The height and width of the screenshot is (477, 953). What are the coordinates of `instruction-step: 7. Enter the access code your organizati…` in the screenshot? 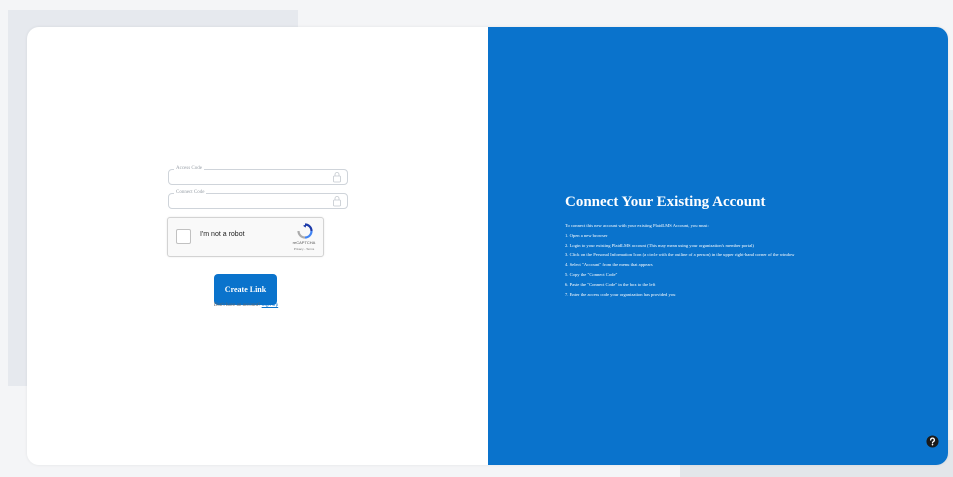 It's located at (620, 294).